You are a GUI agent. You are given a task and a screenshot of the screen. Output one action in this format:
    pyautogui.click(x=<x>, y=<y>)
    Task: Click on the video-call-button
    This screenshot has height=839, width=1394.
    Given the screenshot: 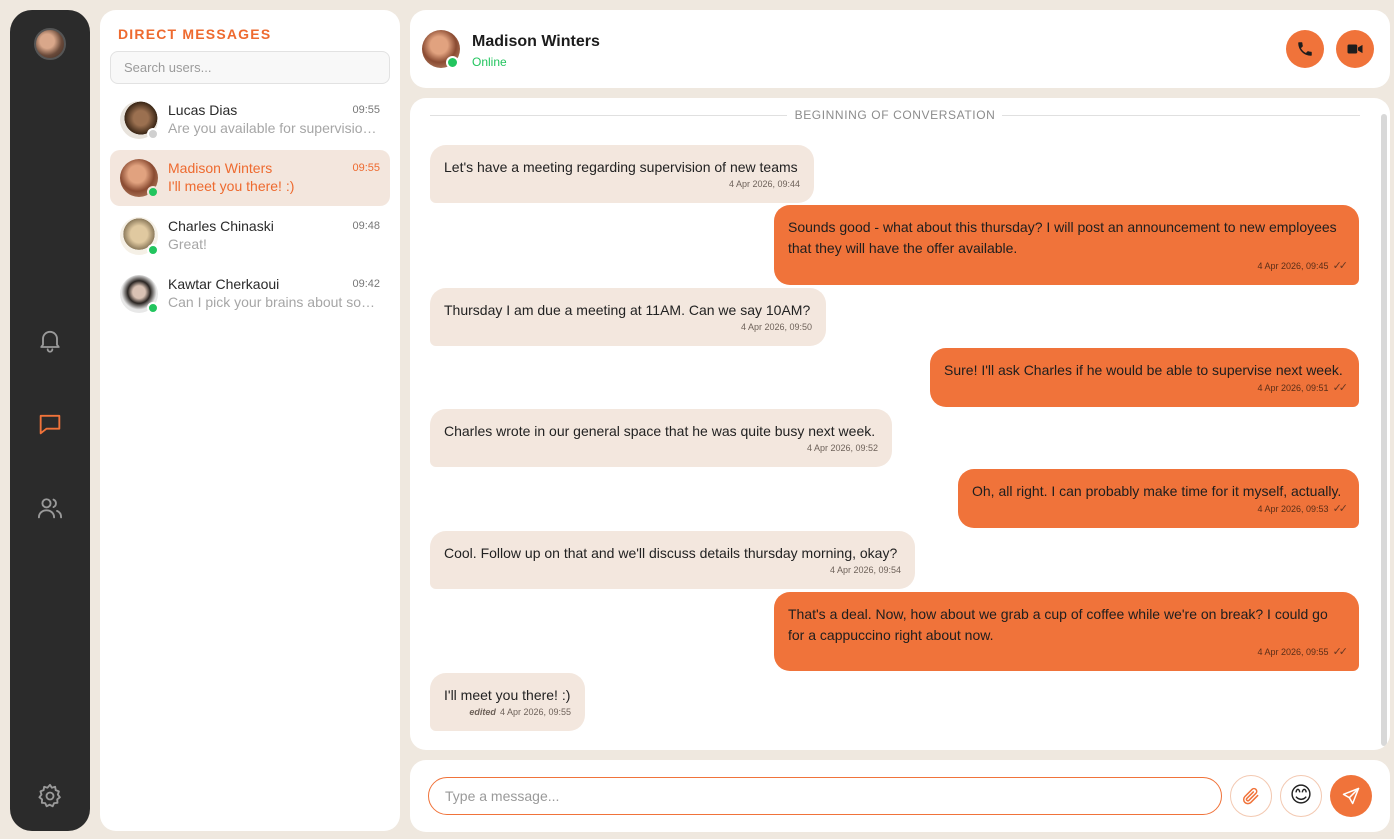 What is the action you would take?
    pyautogui.click(x=1355, y=49)
    